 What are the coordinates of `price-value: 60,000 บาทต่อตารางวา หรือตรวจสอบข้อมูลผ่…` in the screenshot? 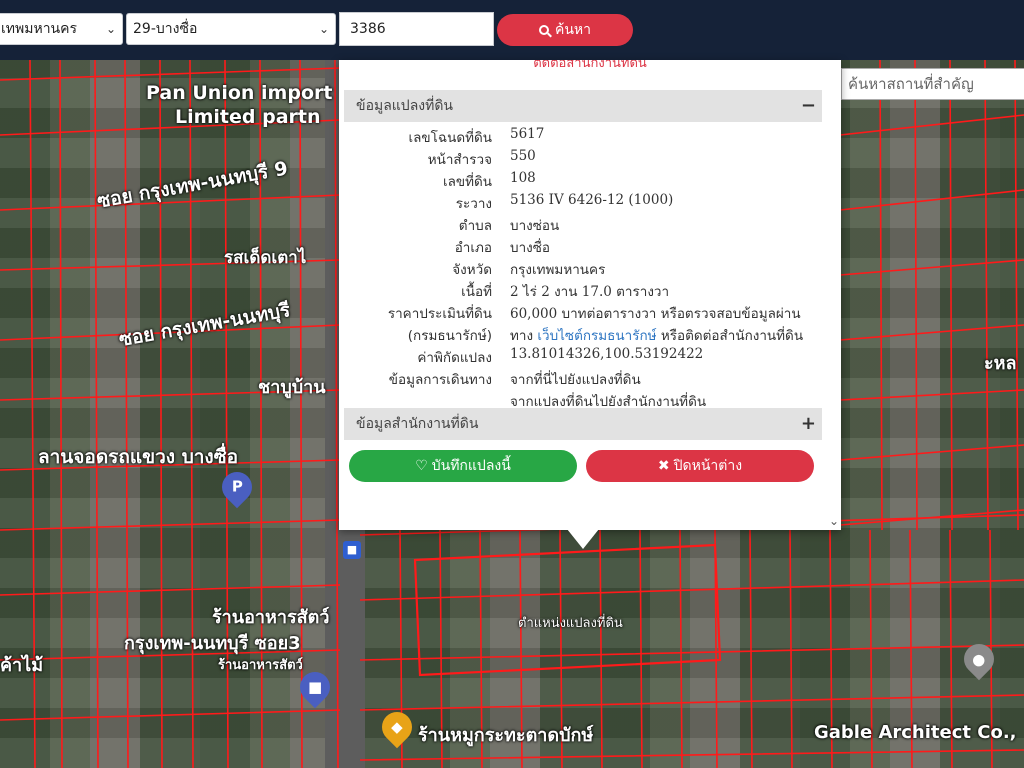 It's located at (655, 314).